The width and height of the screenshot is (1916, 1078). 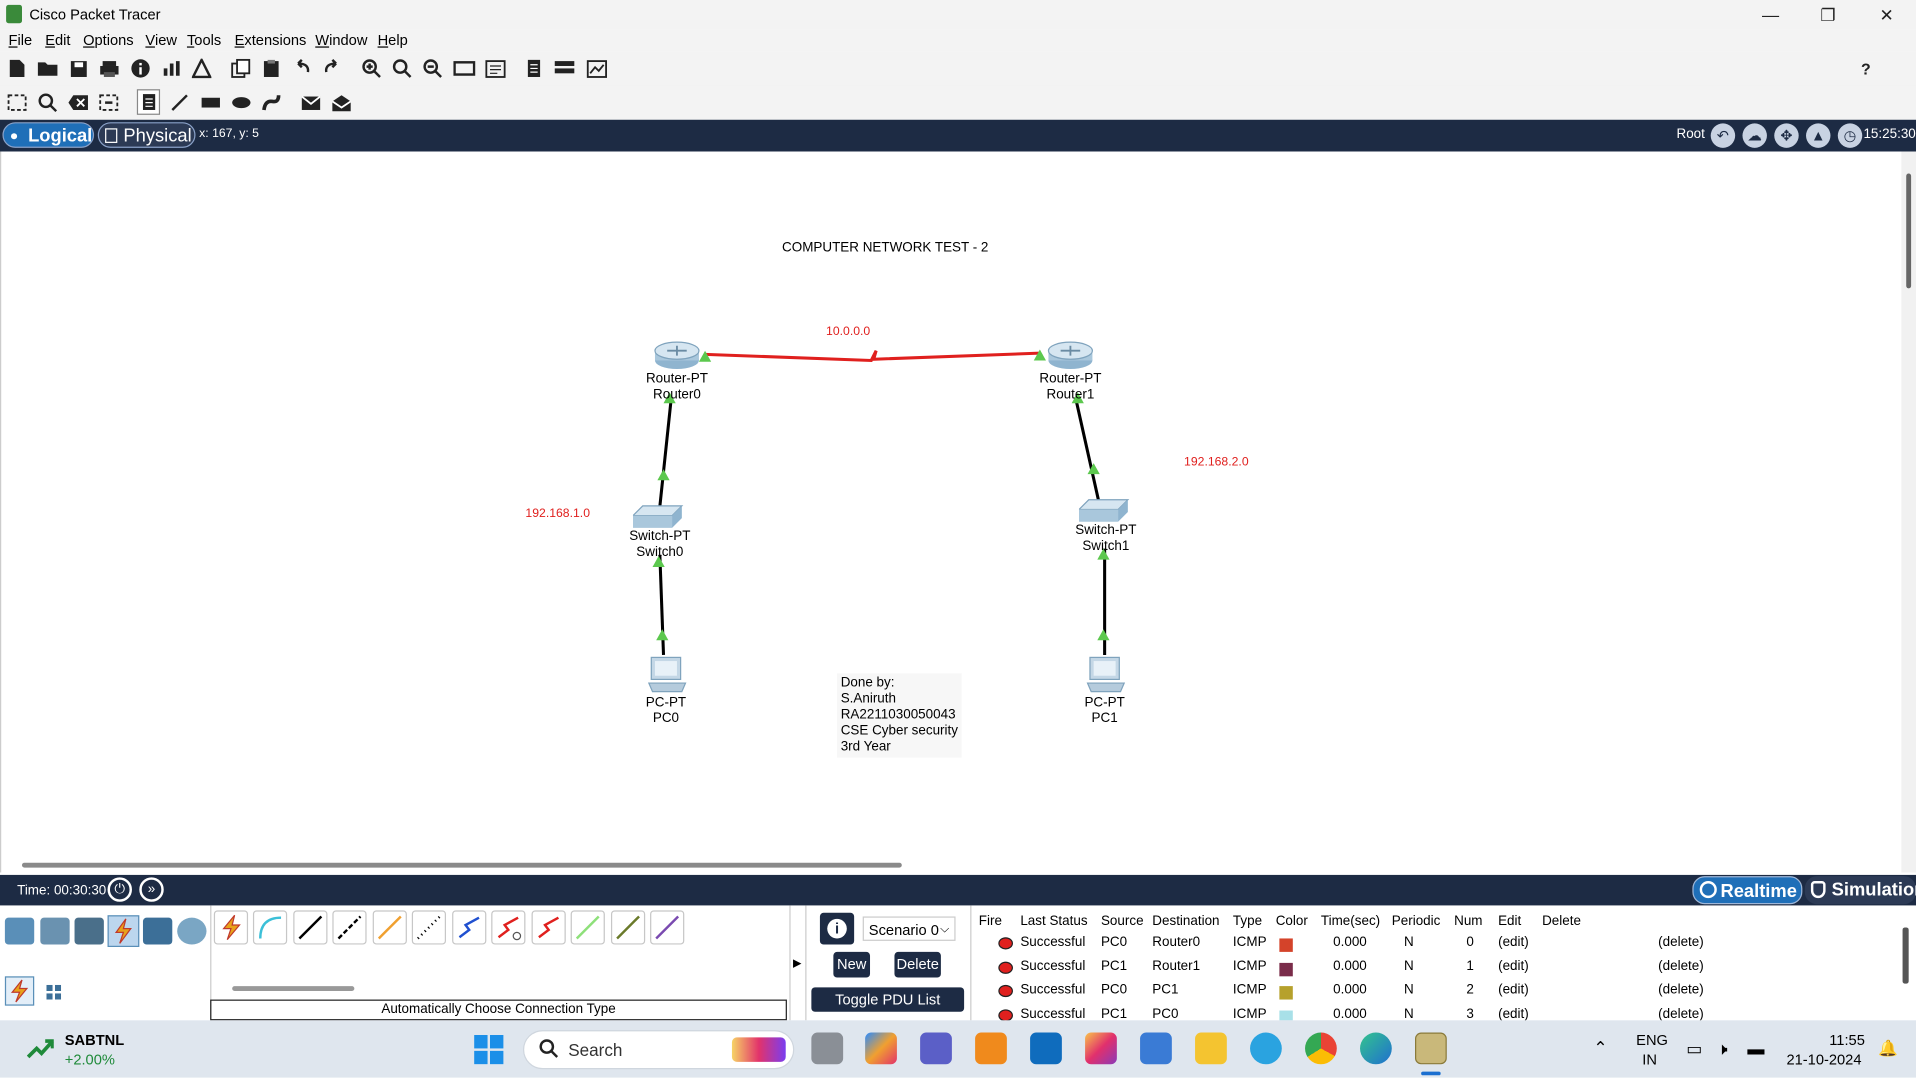 What do you see at coordinates (302, 68) in the screenshot?
I see `undo-icon` at bounding box center [302, 68].